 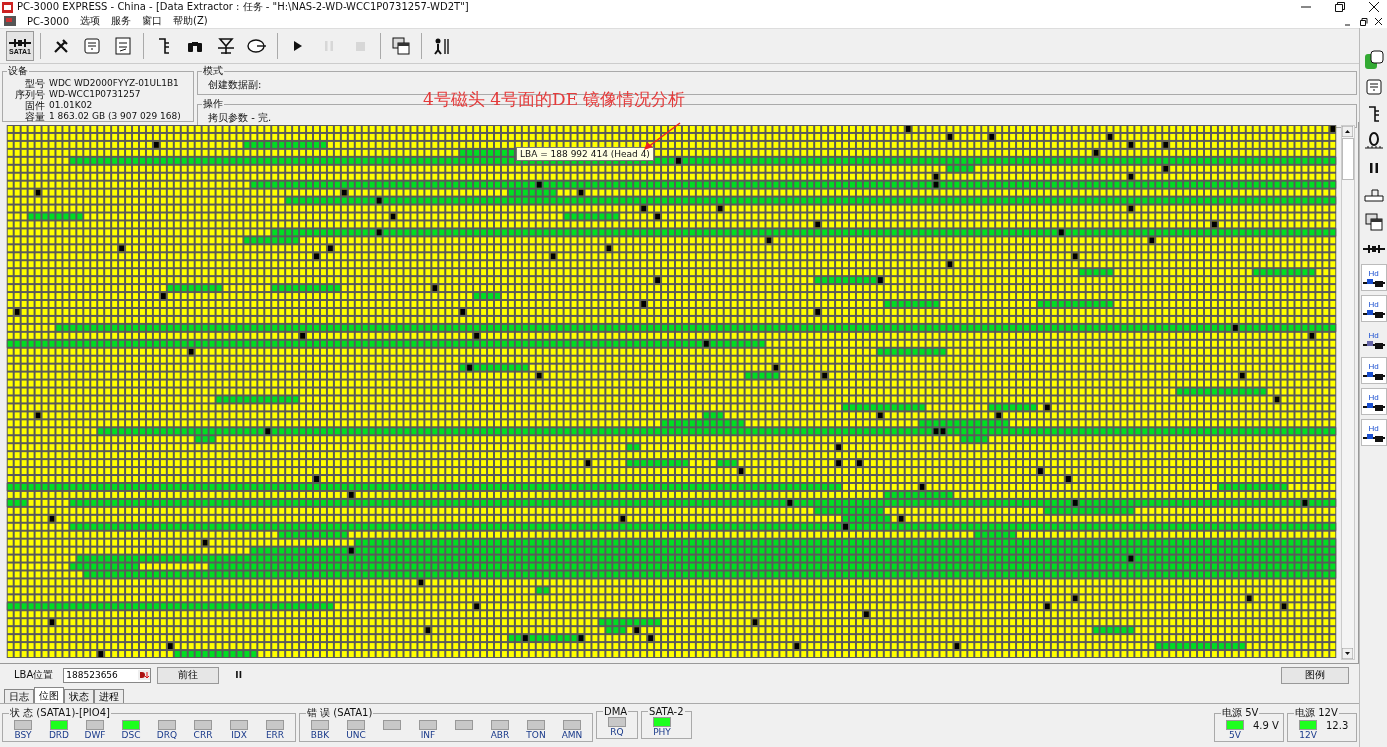 I want to click on scroll-thumb, so click(x=1348, y=159).